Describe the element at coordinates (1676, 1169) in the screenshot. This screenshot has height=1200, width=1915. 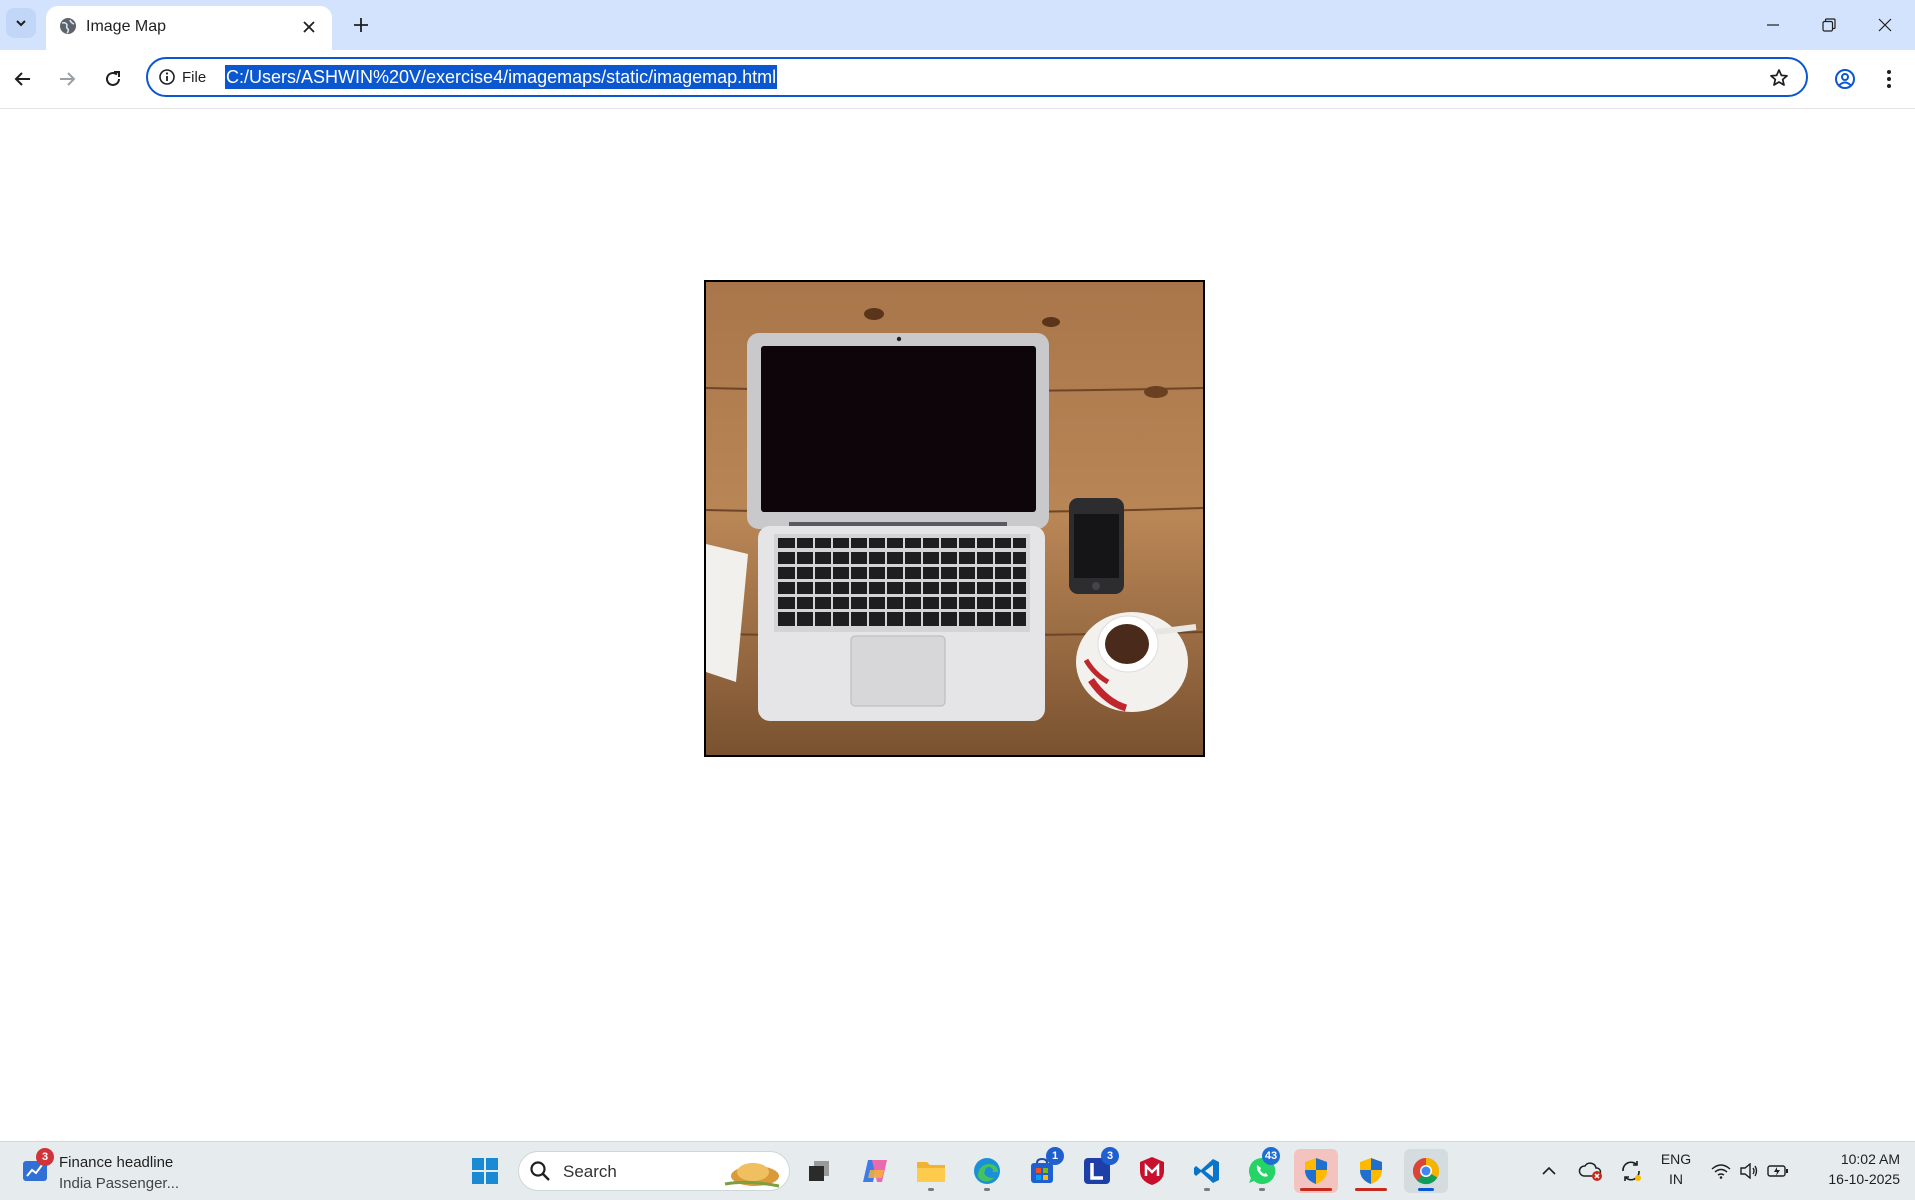
I see `language-indicator: ENG IN` at that location.